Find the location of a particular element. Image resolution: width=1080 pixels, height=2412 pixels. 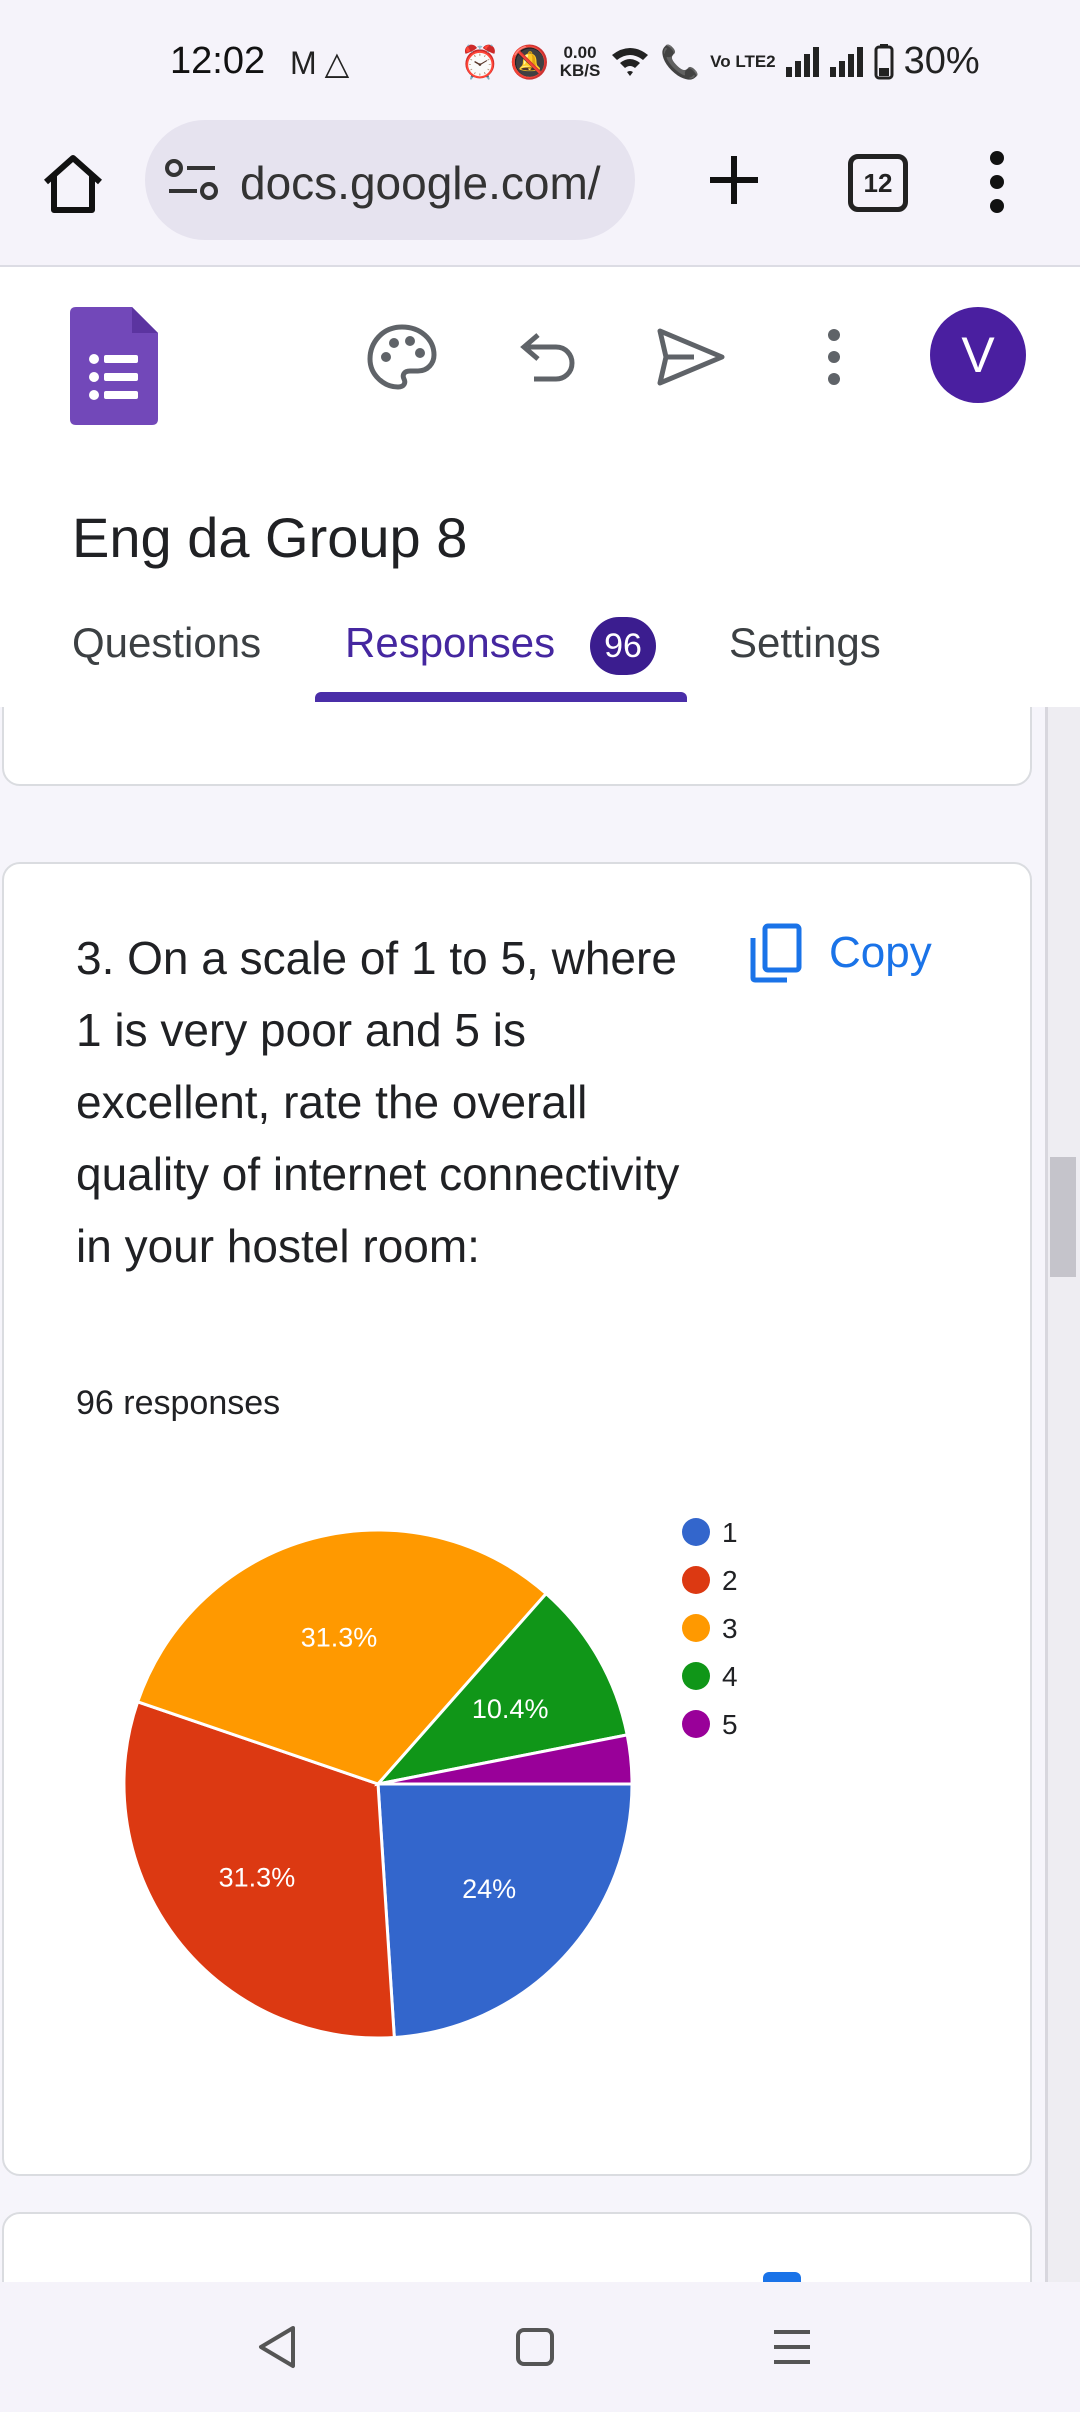

copy-icon is located at coordinates (776, 953).